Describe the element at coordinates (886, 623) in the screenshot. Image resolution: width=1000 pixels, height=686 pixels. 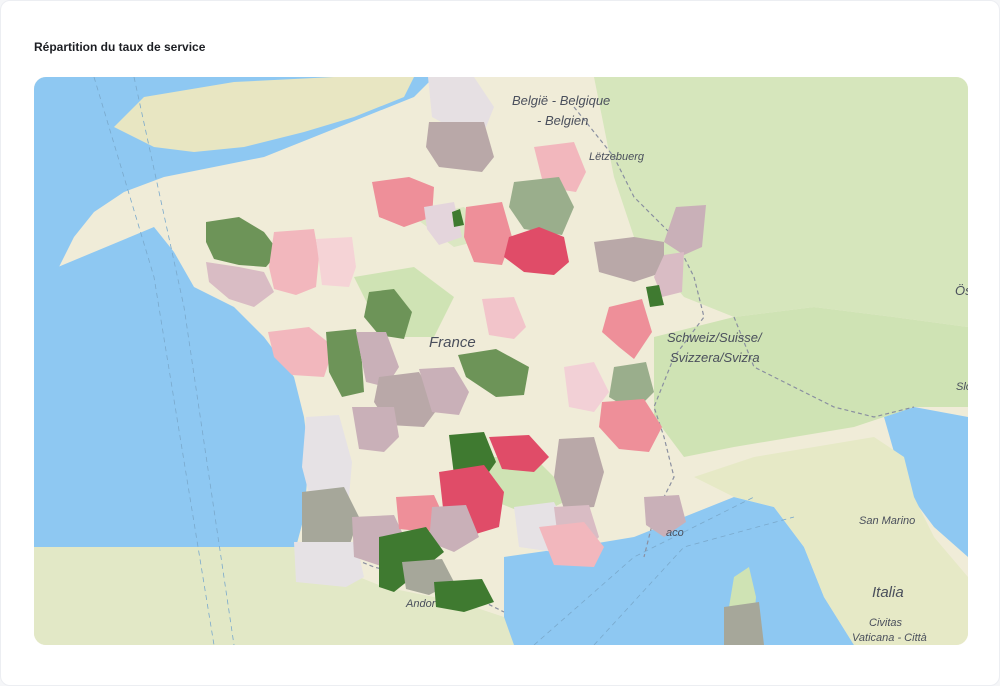
I see `label-vatican: Civitas` at that location.